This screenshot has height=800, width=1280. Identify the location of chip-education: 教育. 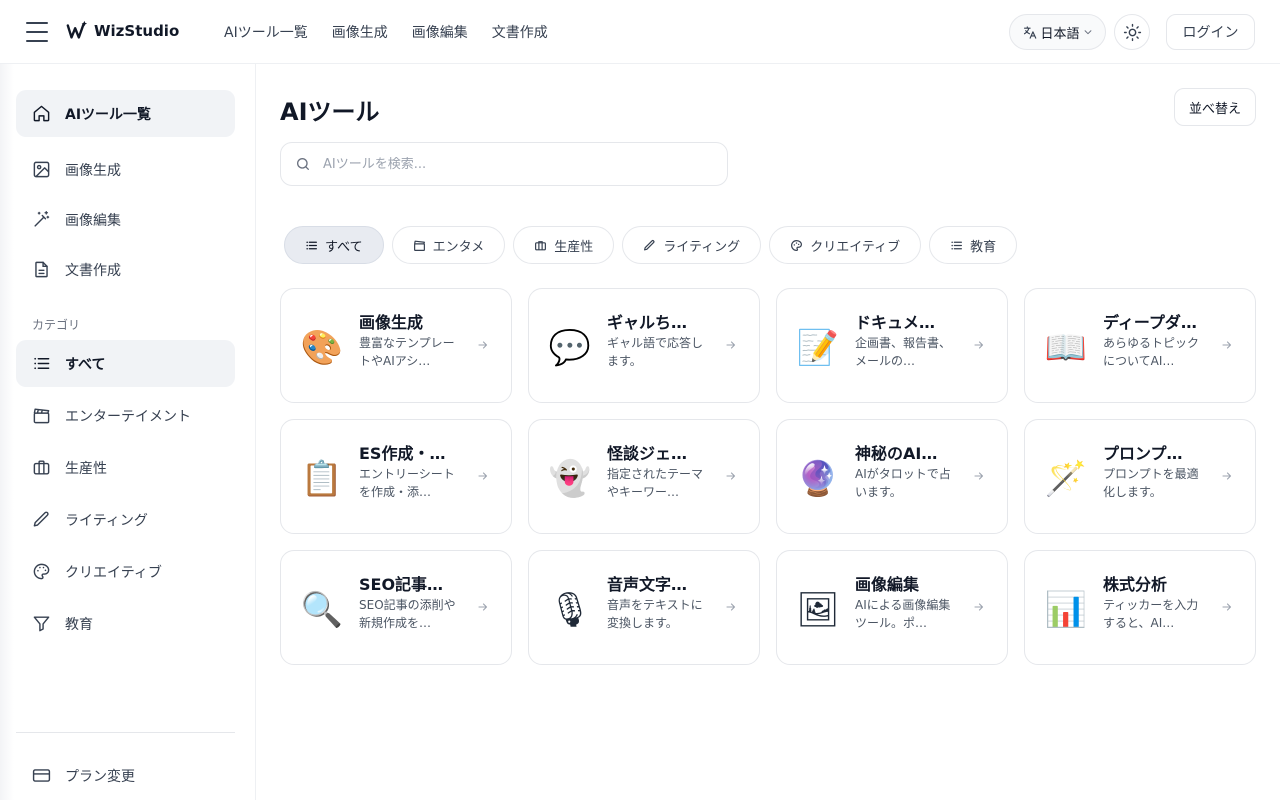
(973, 245).